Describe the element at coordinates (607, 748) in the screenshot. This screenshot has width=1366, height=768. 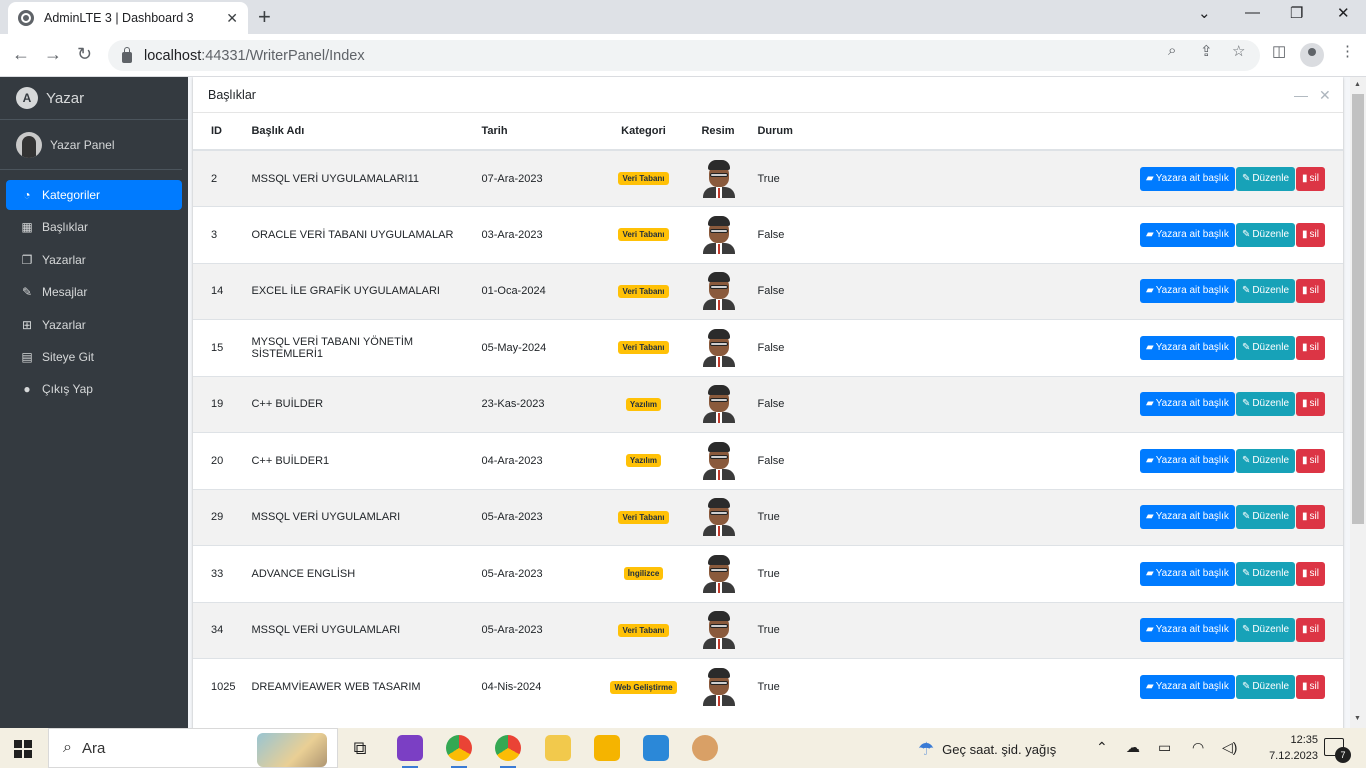
I see `file-explorer-icon` at that location.